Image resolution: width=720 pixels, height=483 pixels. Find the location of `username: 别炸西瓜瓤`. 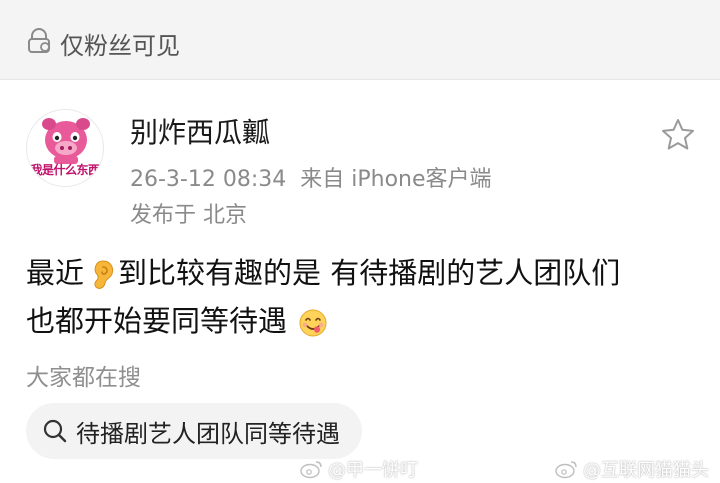

username: 别炸西瓜瓤 is located at coordinates (200, 131).